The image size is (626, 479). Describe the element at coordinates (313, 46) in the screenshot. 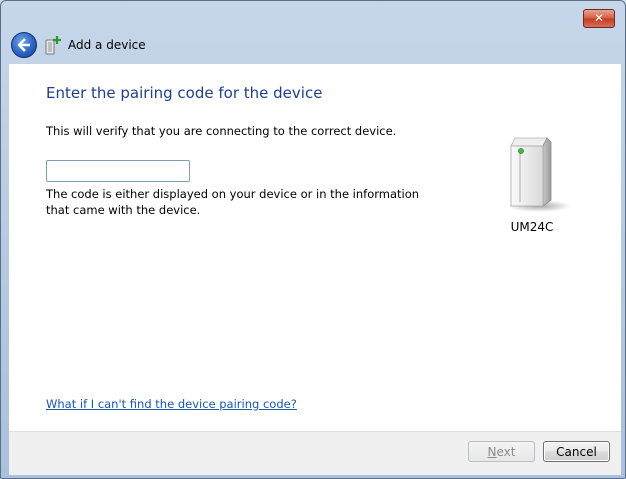

I see `nav-bar: Add a device` at that location.